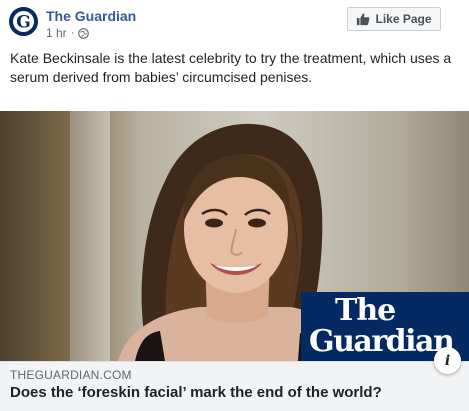 Image resolution: width=469 pixels, height=411 pixels. Describe the element at coordinates (84, 33) in the screenshot. I see `globe-icon` at that location.